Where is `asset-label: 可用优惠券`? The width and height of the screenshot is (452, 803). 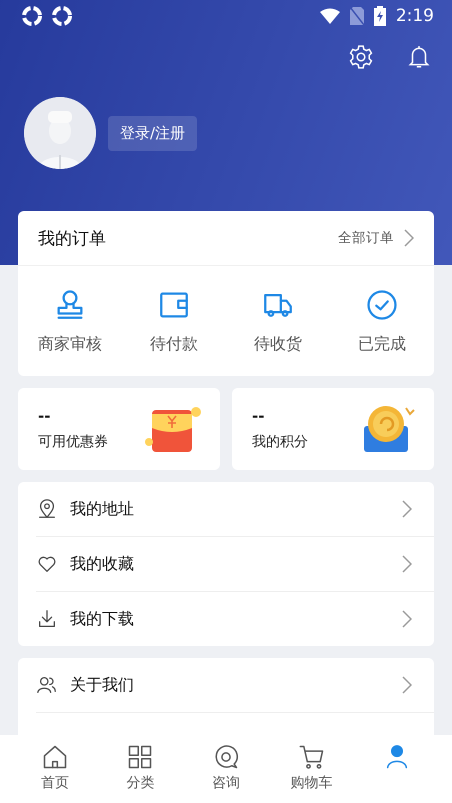
asset-label: 可用优惠券 is located at coordinates (73, 442).